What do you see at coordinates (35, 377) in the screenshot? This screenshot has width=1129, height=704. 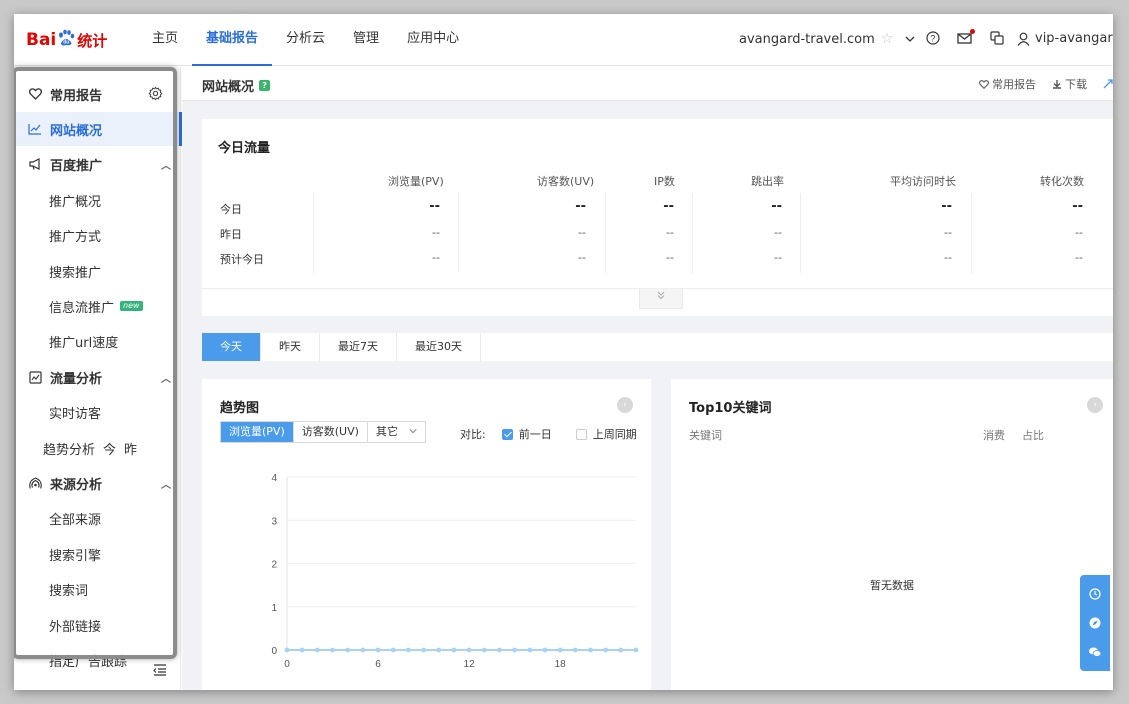 I see `traffic-chart-icon` at bounding box center [35, 377].